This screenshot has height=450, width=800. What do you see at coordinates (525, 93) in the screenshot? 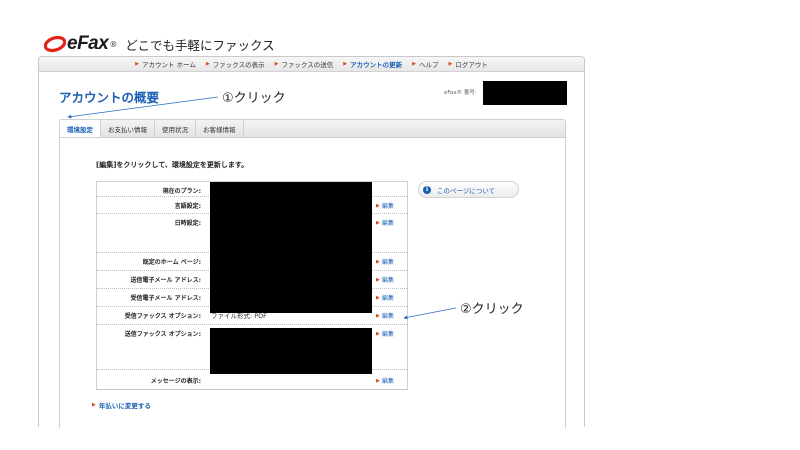
I see `fax-number-redacted` at bounding box center [525, 93].